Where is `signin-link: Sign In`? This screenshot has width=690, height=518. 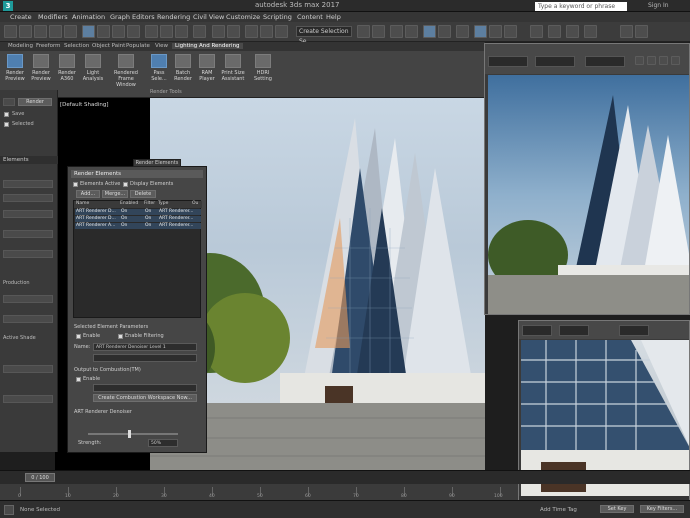 signin-link: Sign In is located at coordinates (658, 5).